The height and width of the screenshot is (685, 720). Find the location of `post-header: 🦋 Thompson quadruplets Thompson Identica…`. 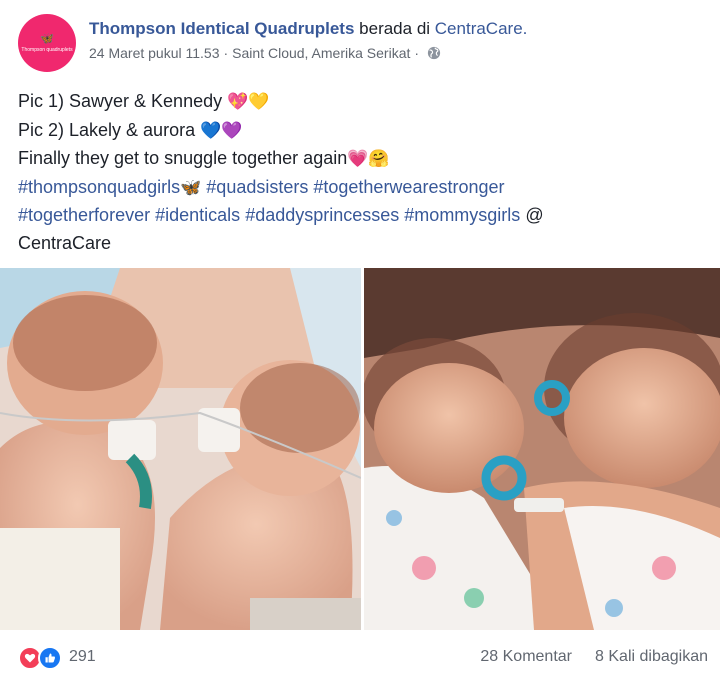

post-header: 🦋 Thompson quadruplets Thompson Identica… is located at coordinates (363, 44).